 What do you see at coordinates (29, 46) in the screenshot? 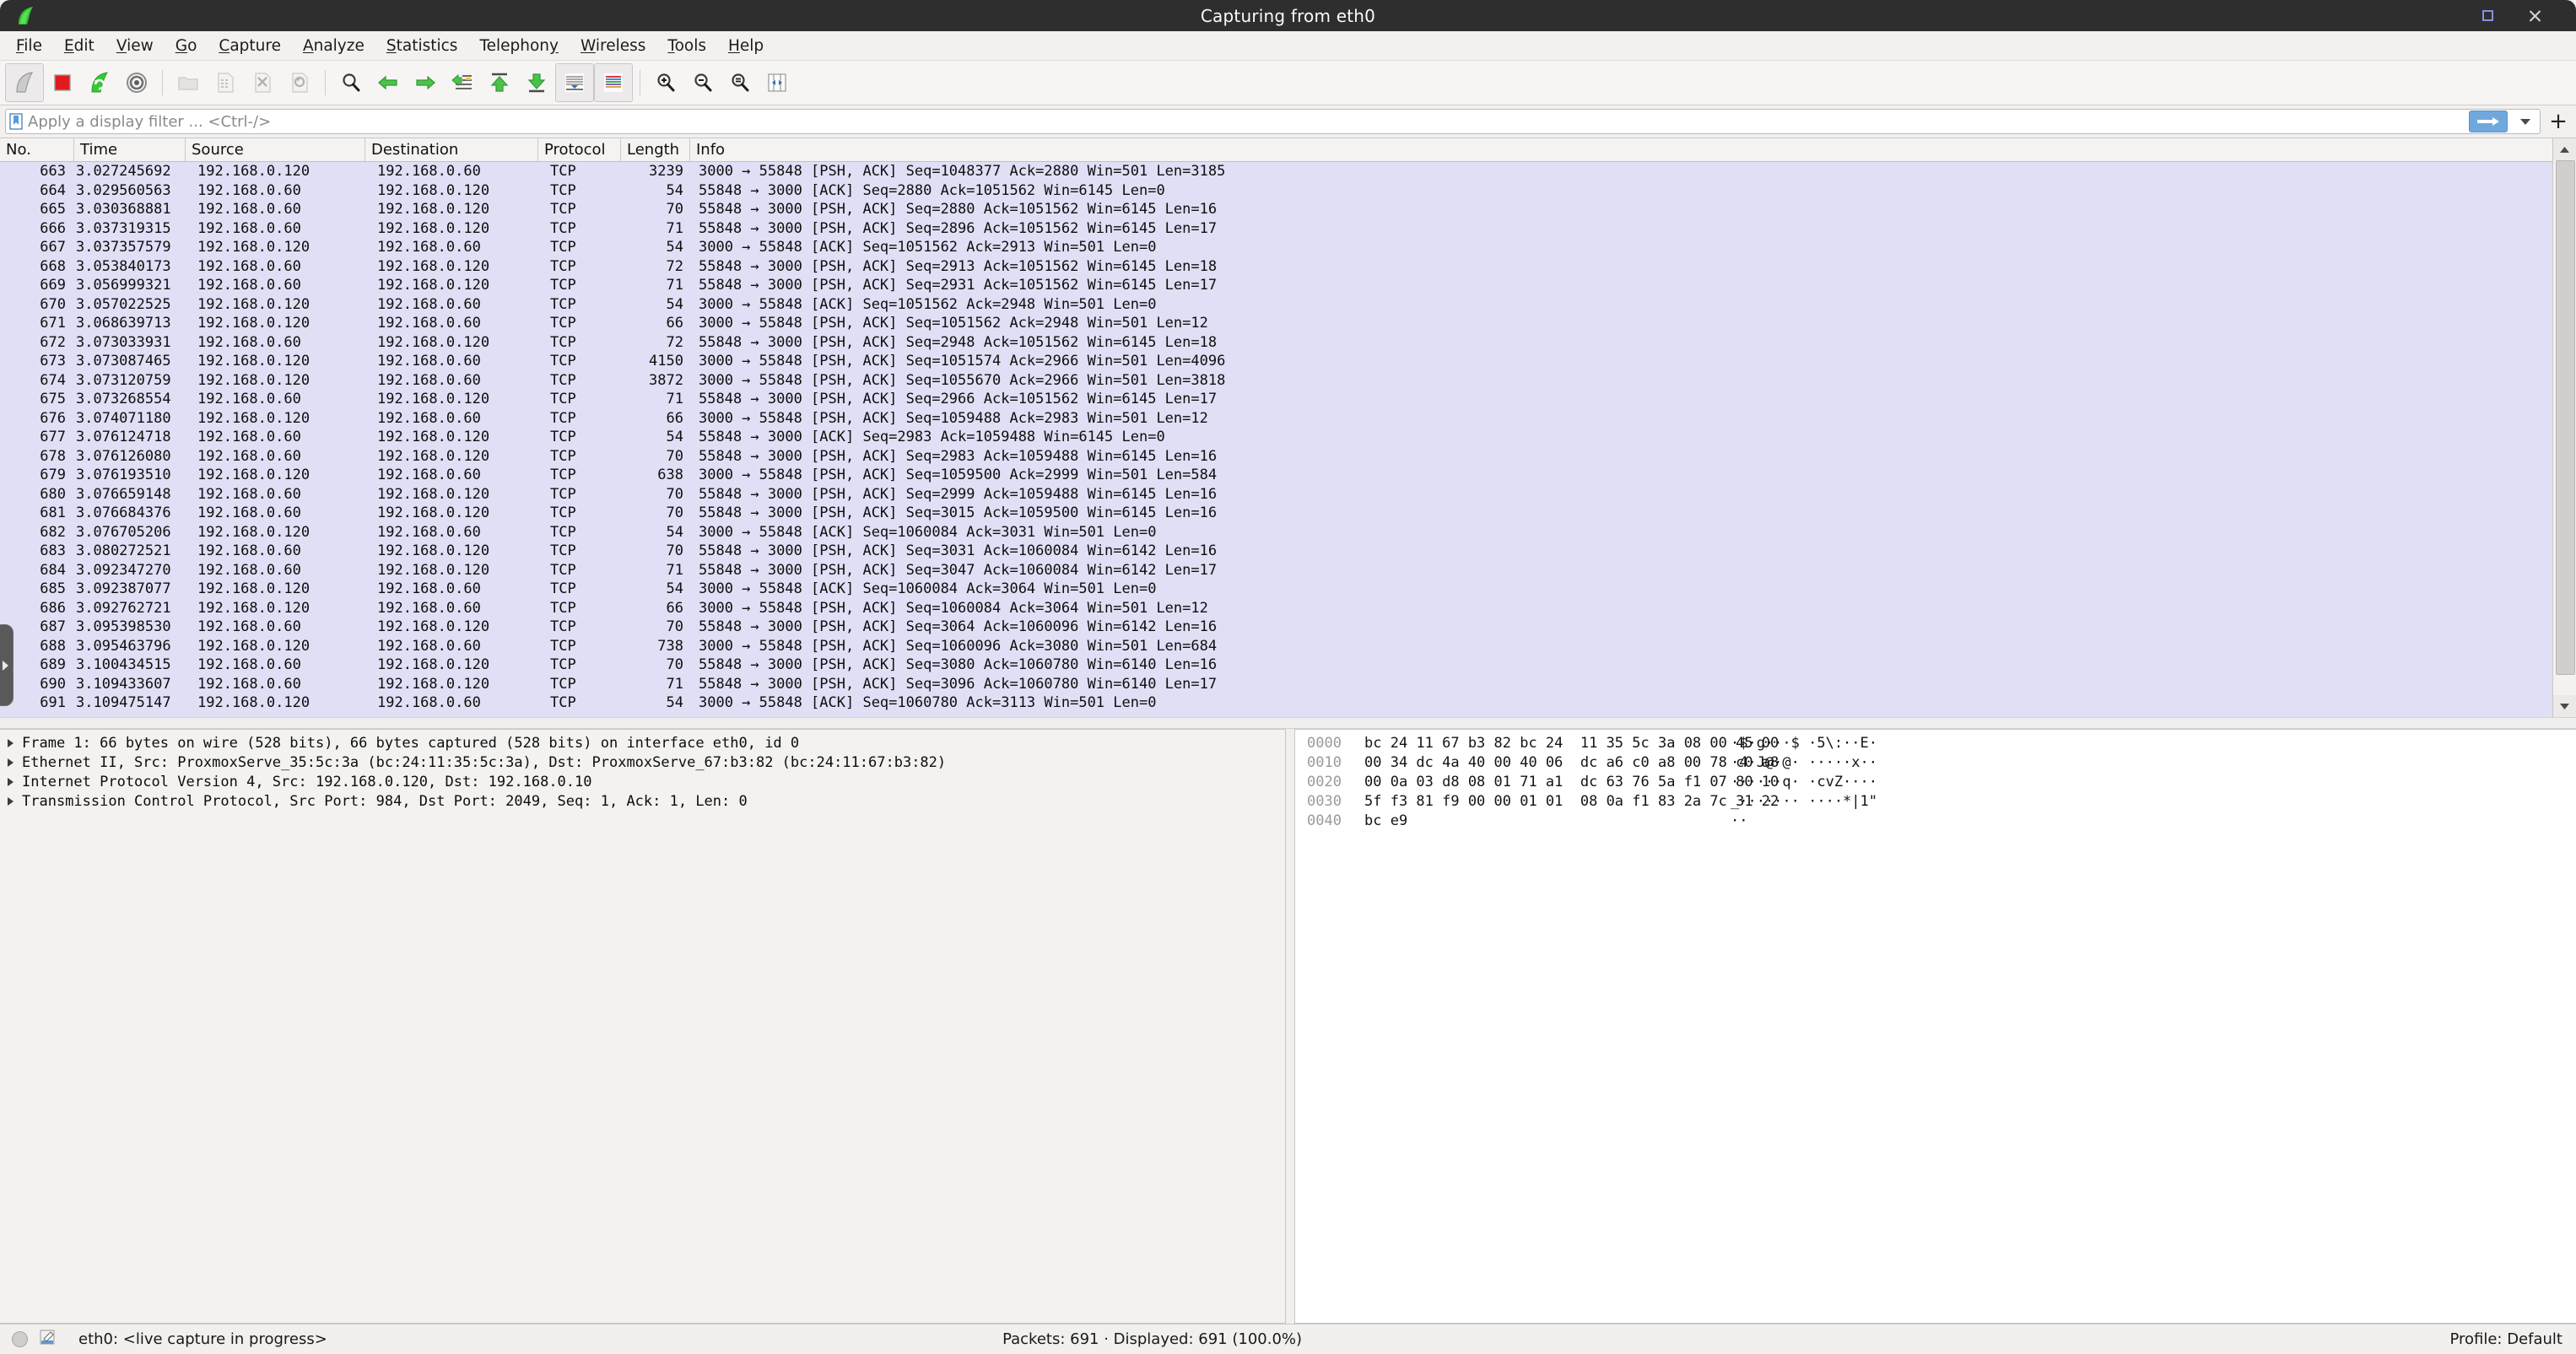
I see `menu-file: File` at bounding box center [29, 46].